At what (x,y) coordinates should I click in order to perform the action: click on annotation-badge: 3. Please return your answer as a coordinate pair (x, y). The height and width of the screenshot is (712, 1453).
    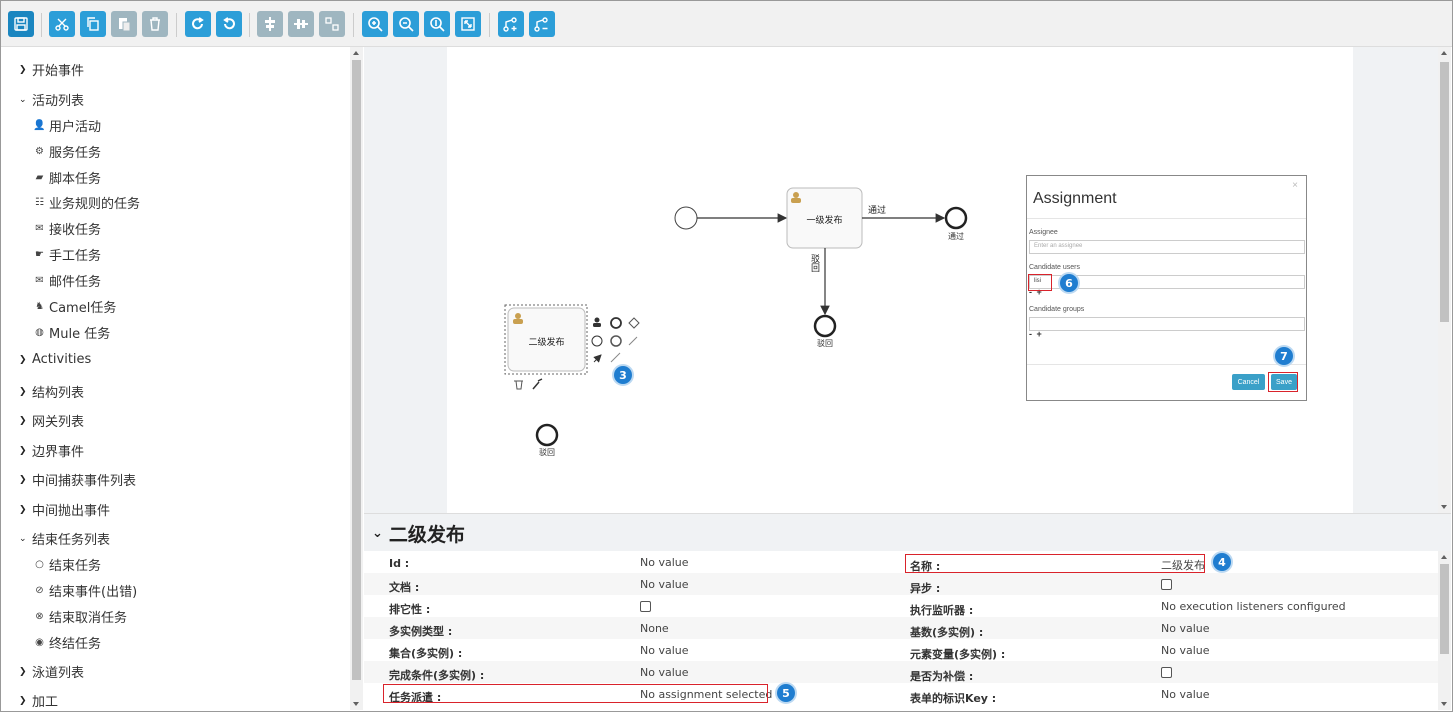
    Looking at the image, I should click on (623, 375).